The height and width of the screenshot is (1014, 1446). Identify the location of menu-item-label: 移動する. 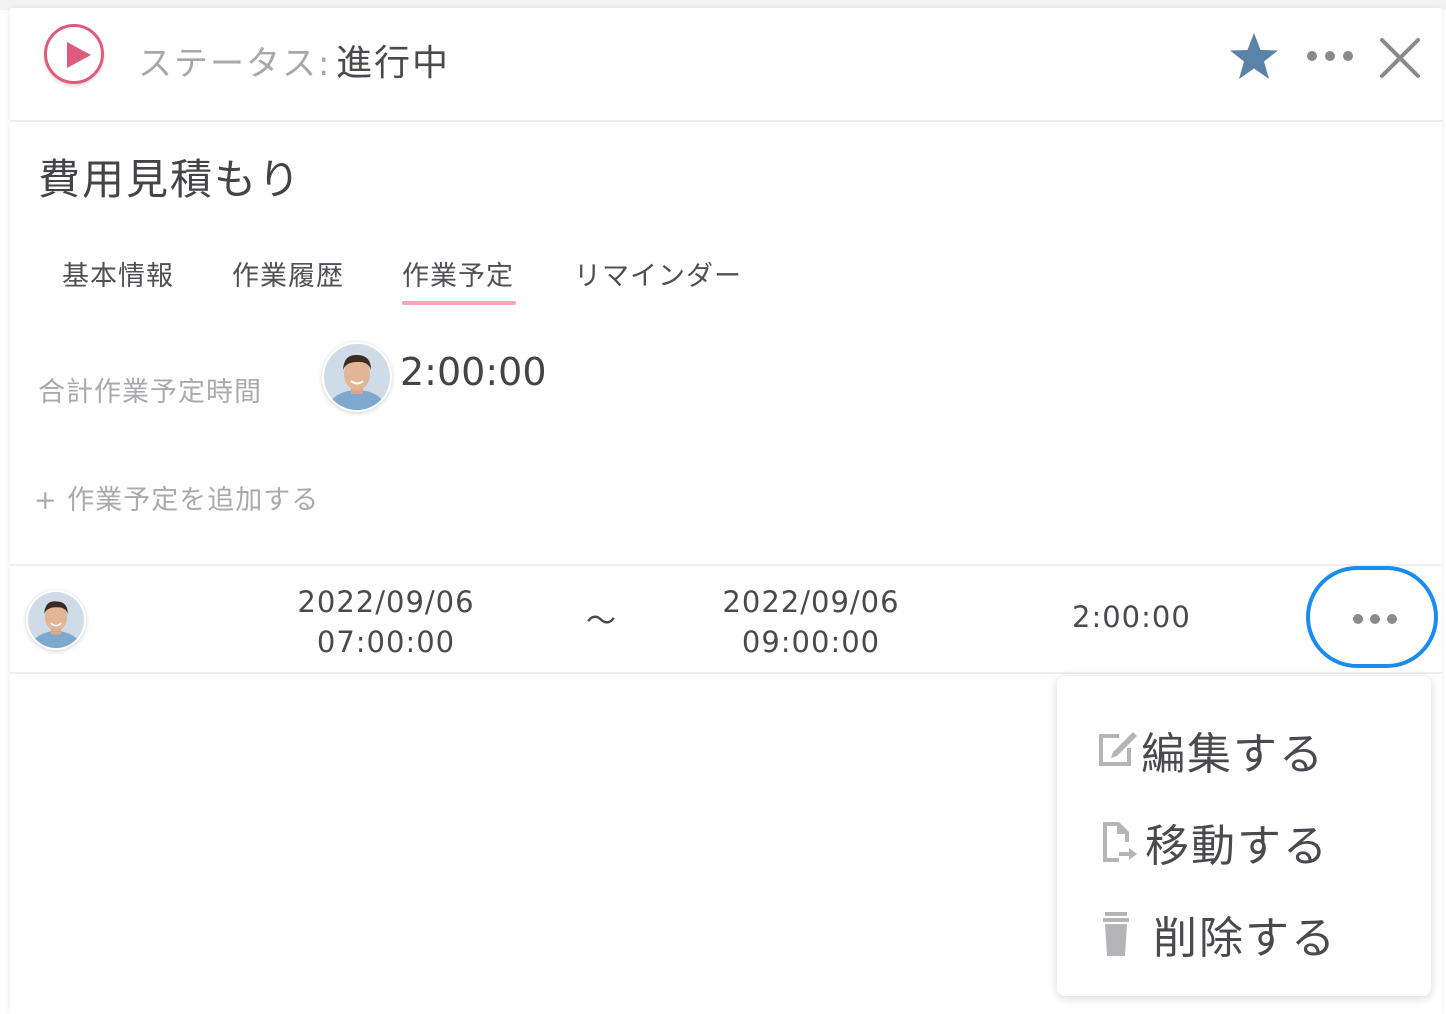
(1237, 846).